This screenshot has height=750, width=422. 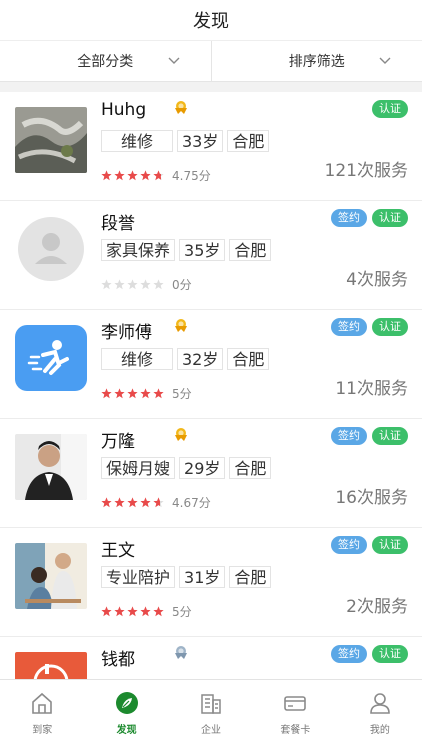 I want to click on worker-tags: 维修 33岁 合肥, so click(x=185, y=141).